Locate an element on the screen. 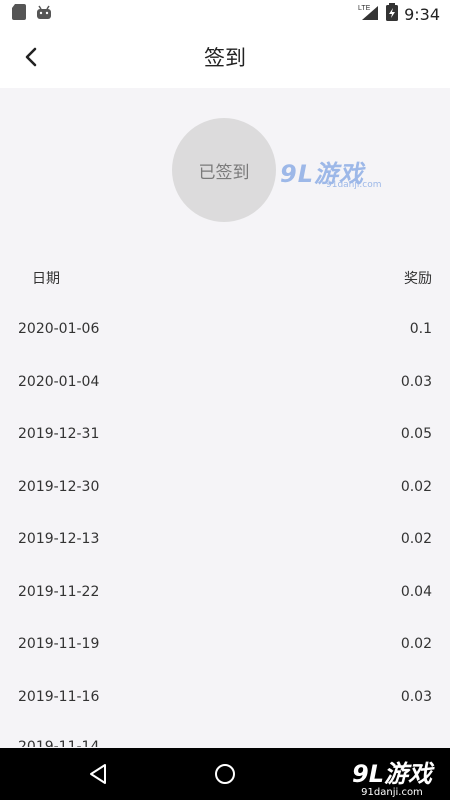  system-nav-bar: 9L游戏 91danji.com is located at coordinates (225, 774).